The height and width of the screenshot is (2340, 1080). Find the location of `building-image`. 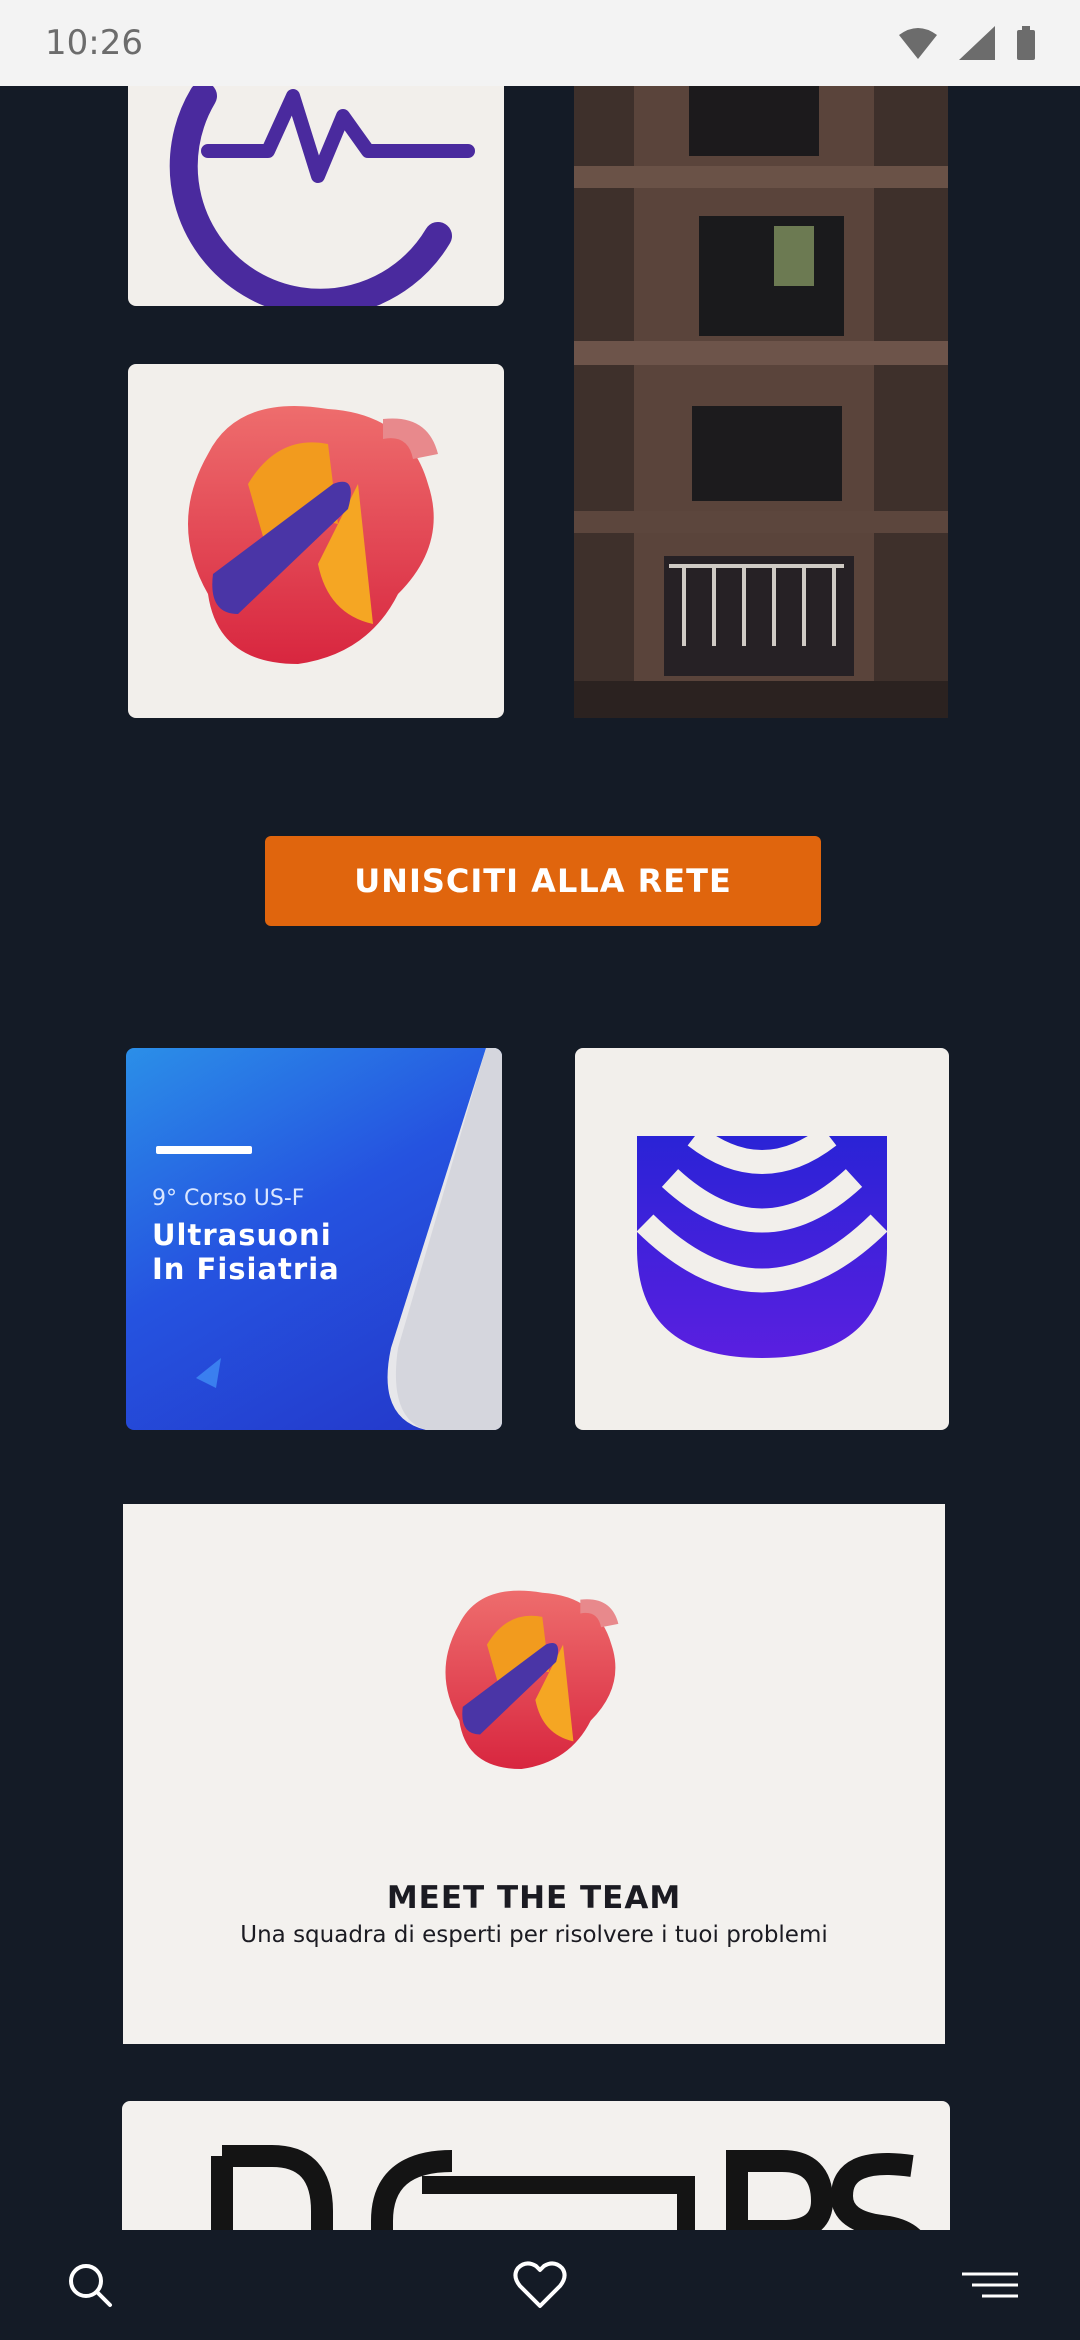

building-image is located at coordinates (761, 402).